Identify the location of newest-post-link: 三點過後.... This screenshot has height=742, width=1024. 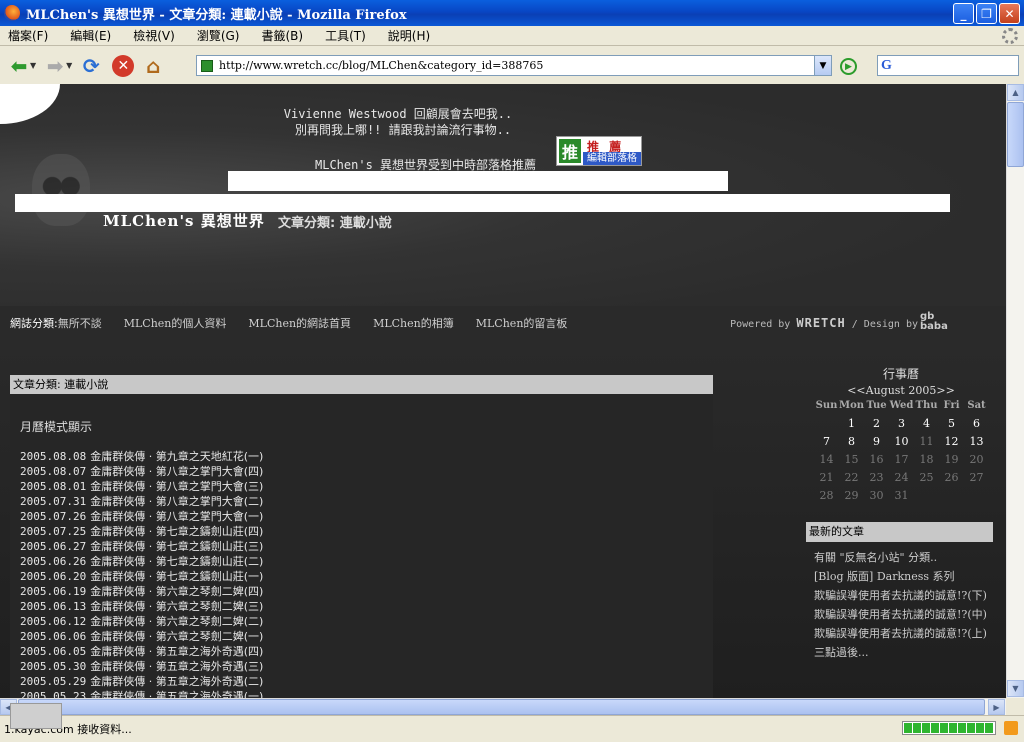
(905, 652).